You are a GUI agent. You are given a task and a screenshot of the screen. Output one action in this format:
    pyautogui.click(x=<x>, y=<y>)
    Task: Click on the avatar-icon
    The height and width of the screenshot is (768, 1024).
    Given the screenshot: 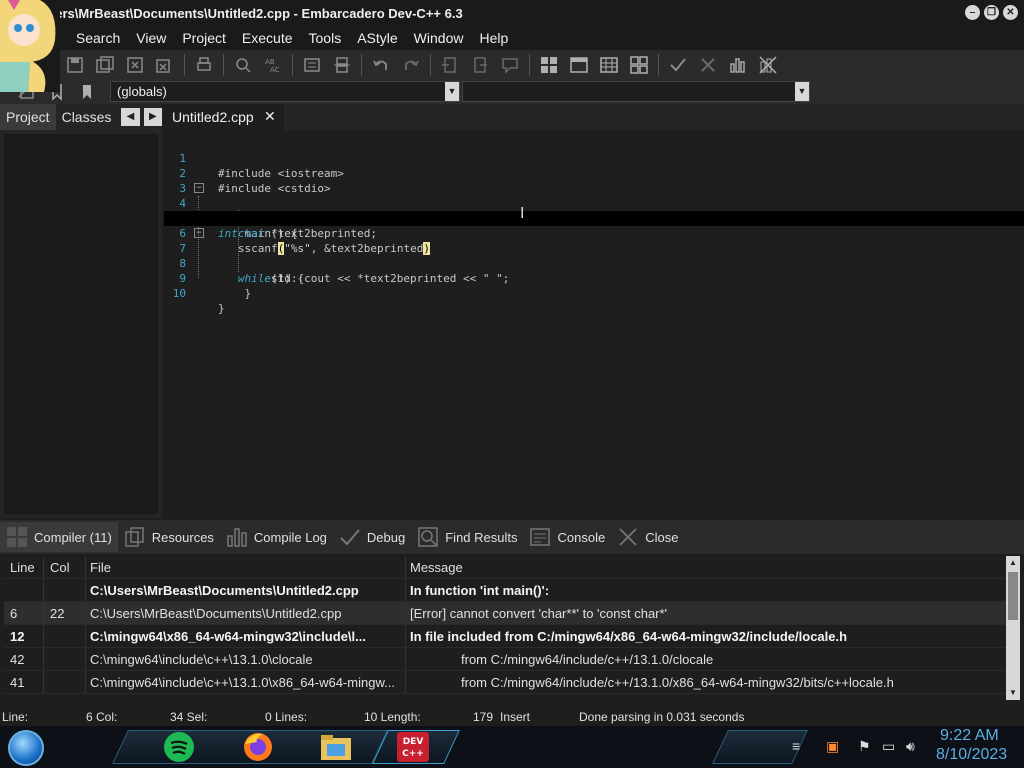 What is the action you would take?
    pyautogui.click(x=30, y=46)
    